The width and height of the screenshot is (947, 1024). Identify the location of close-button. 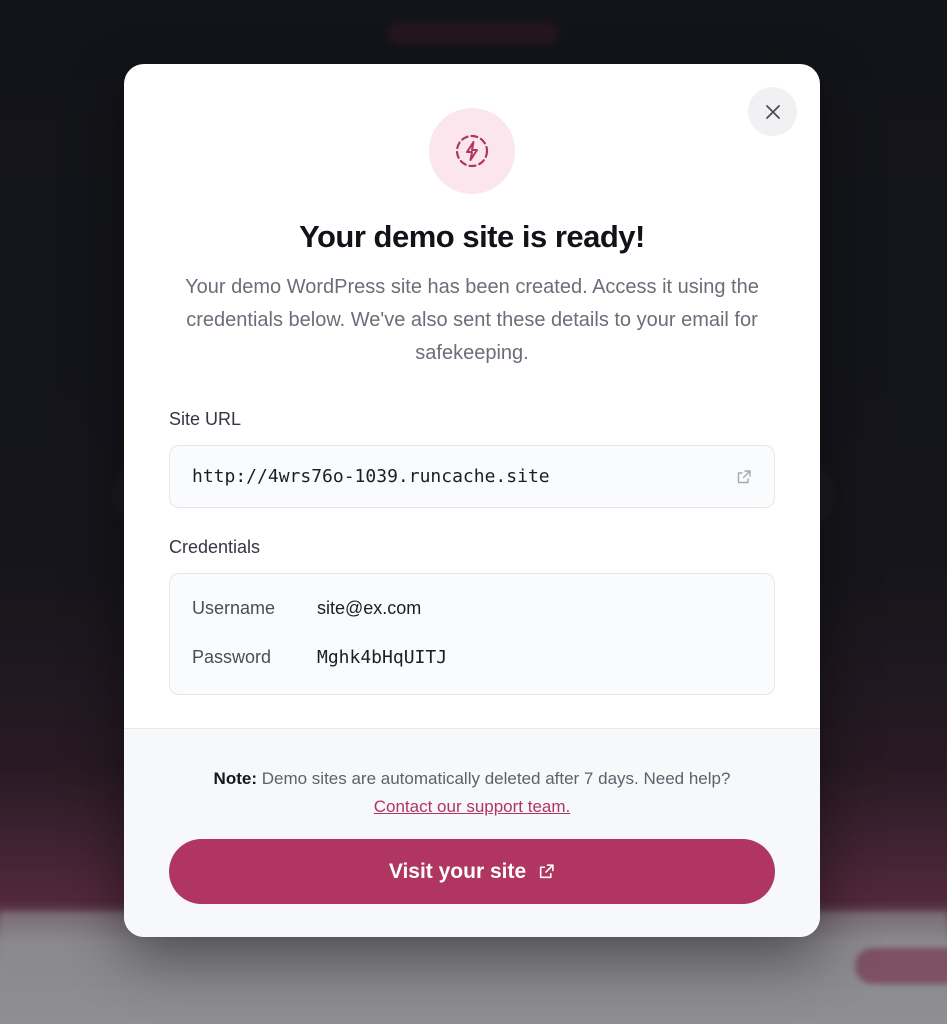
(772, 111).